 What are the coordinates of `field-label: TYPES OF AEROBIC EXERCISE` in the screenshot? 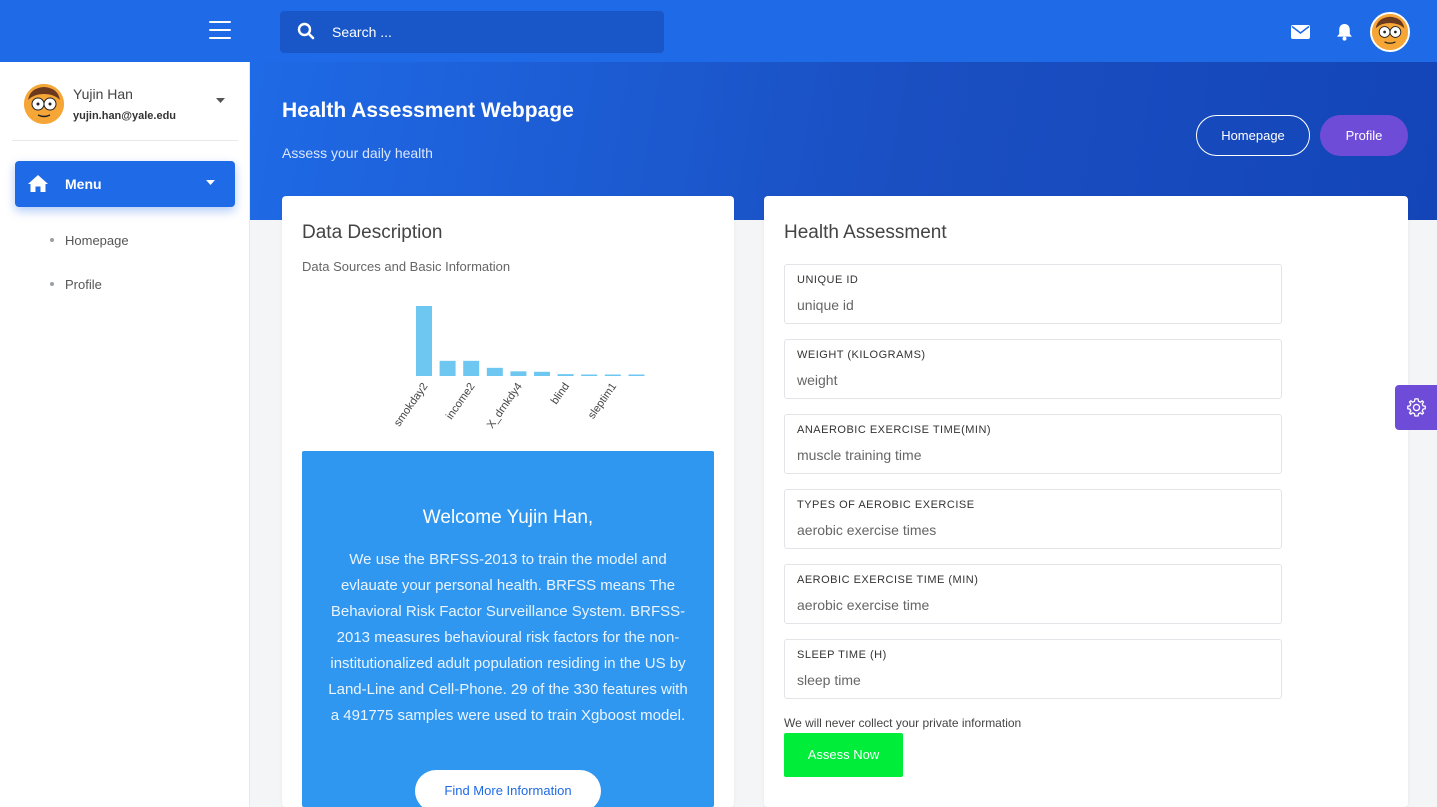 It's located at (886, 505).